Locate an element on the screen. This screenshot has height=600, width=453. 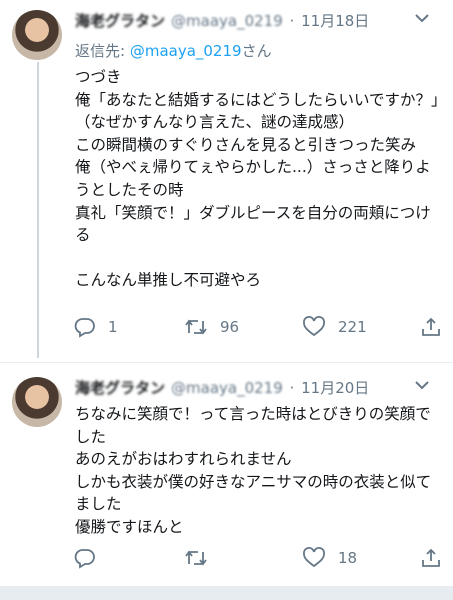
tweet-header: 海老グラタン @maaya_0219 · 11月18日 is located at coordinates (259, 21).